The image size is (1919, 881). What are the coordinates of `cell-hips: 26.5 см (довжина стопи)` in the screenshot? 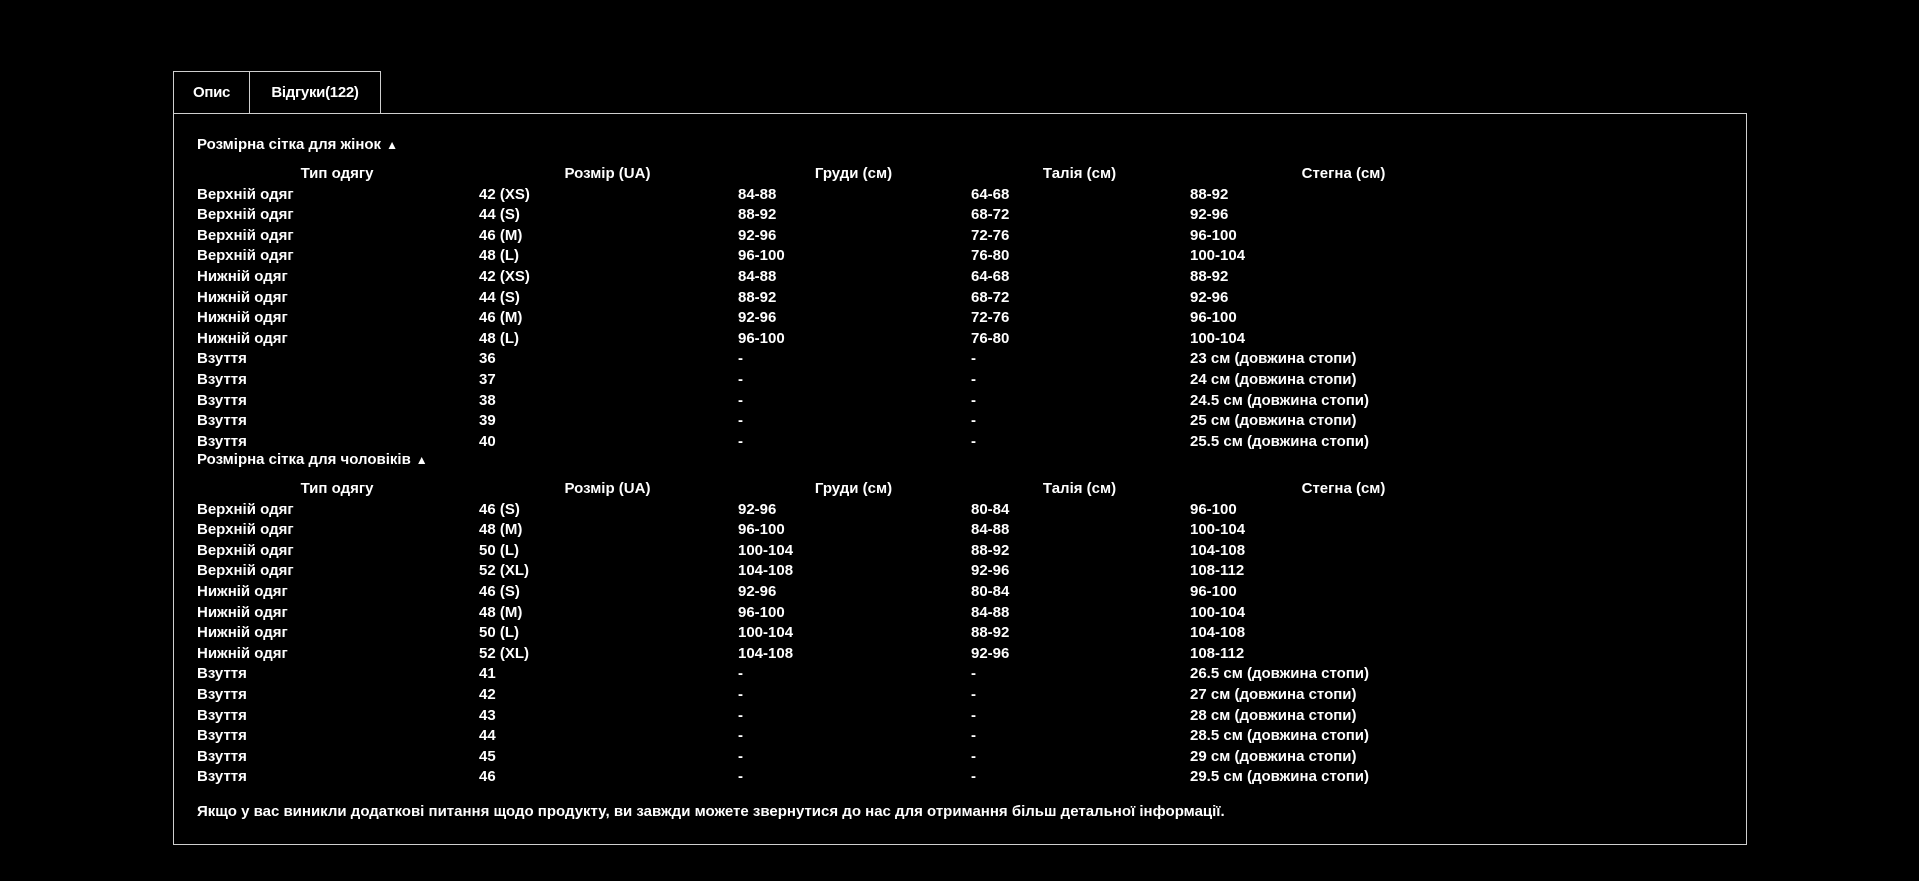 It's located at (1280, 674).